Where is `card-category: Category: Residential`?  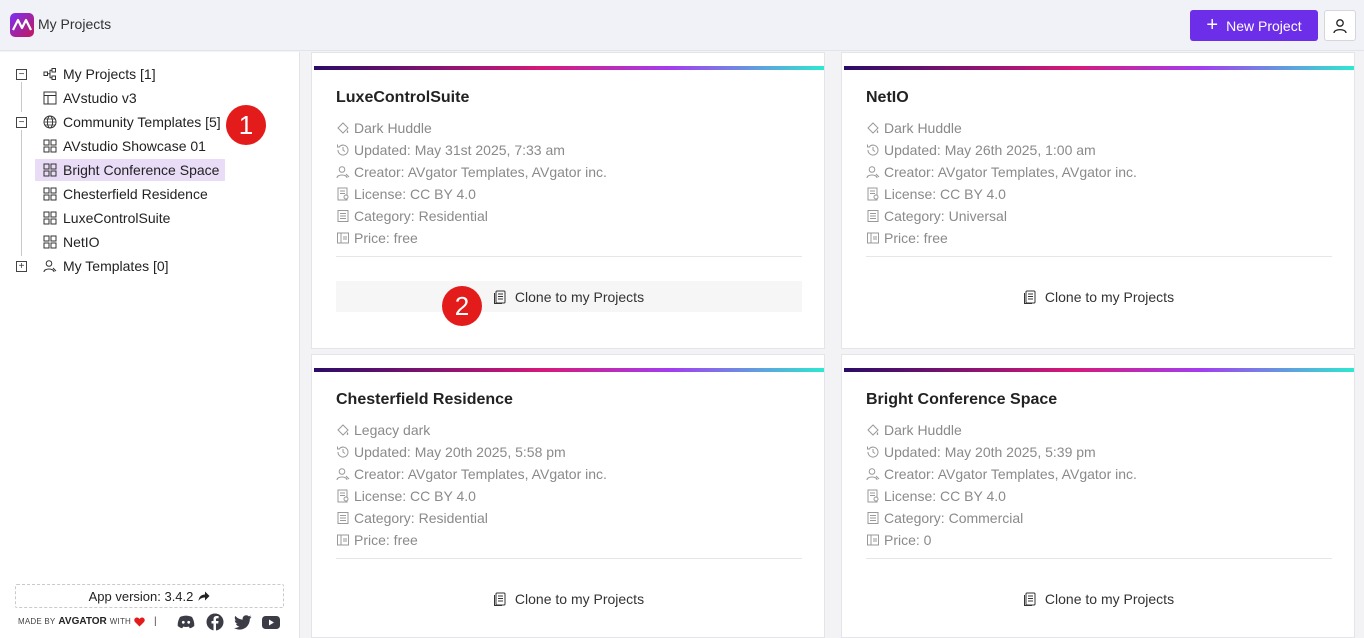 card-category: Category: Residential is located at coordinates (412, 518).